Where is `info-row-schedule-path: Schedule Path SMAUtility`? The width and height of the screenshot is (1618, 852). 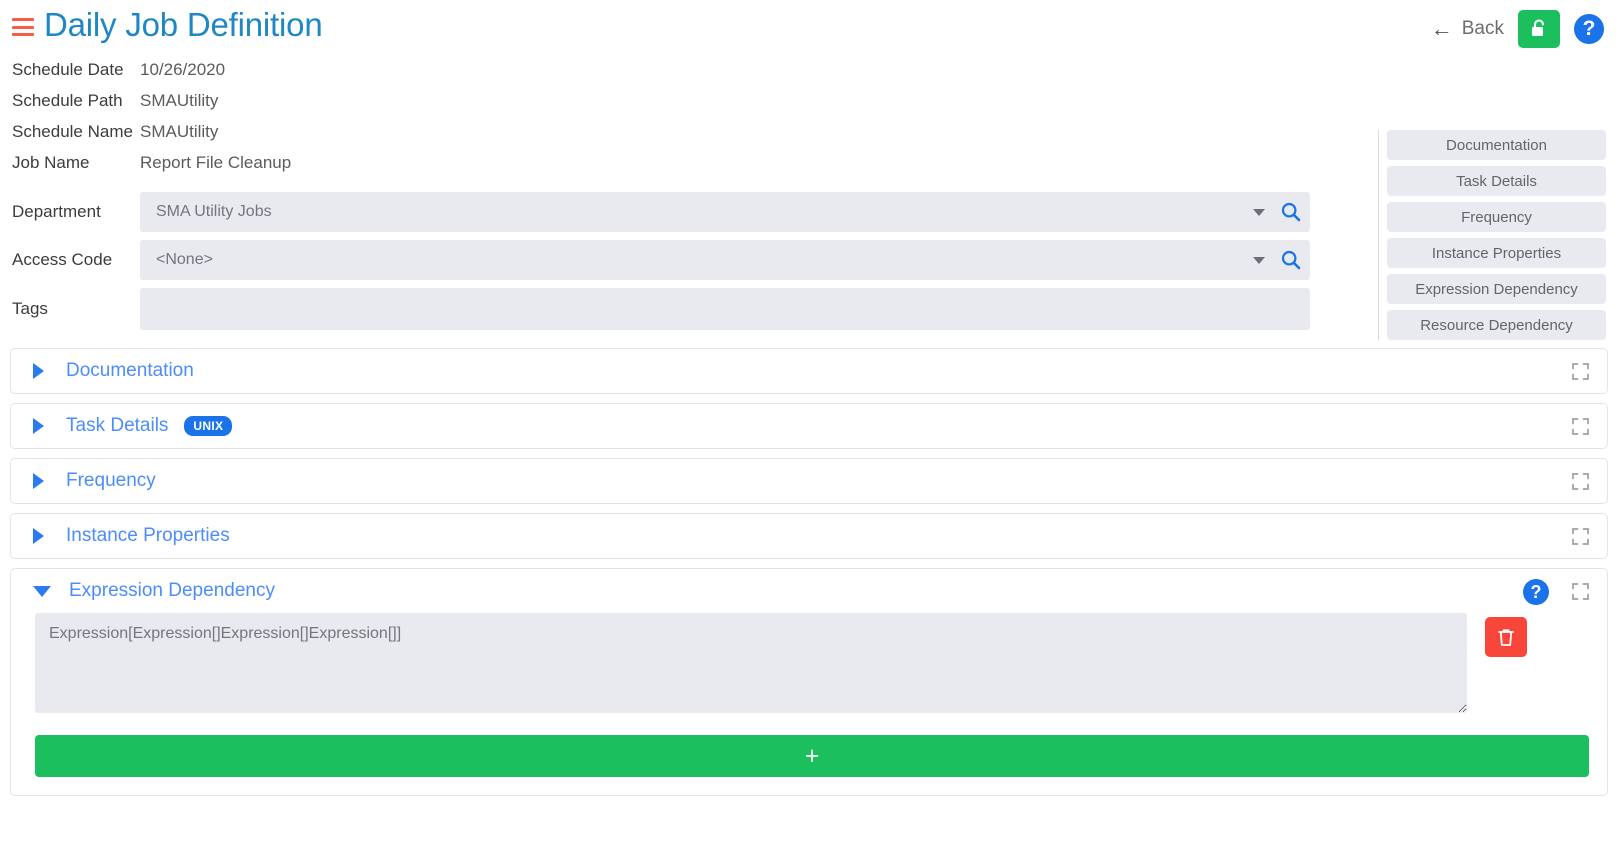
info-row-schedule-path: Schedule Path SMAUtility is located at coordinates (815, 106).